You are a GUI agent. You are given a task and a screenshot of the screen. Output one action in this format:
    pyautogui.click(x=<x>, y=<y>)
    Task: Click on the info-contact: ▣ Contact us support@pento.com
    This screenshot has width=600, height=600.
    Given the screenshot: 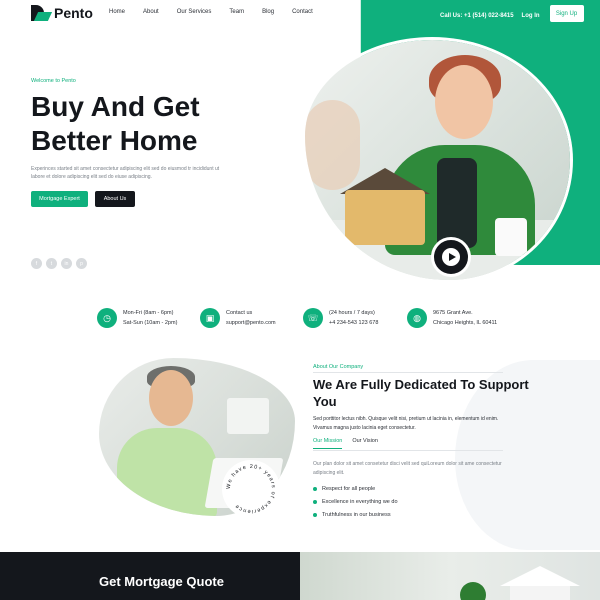 What is the action you would take?
    pyautogui.click(x=238, y=318)
    